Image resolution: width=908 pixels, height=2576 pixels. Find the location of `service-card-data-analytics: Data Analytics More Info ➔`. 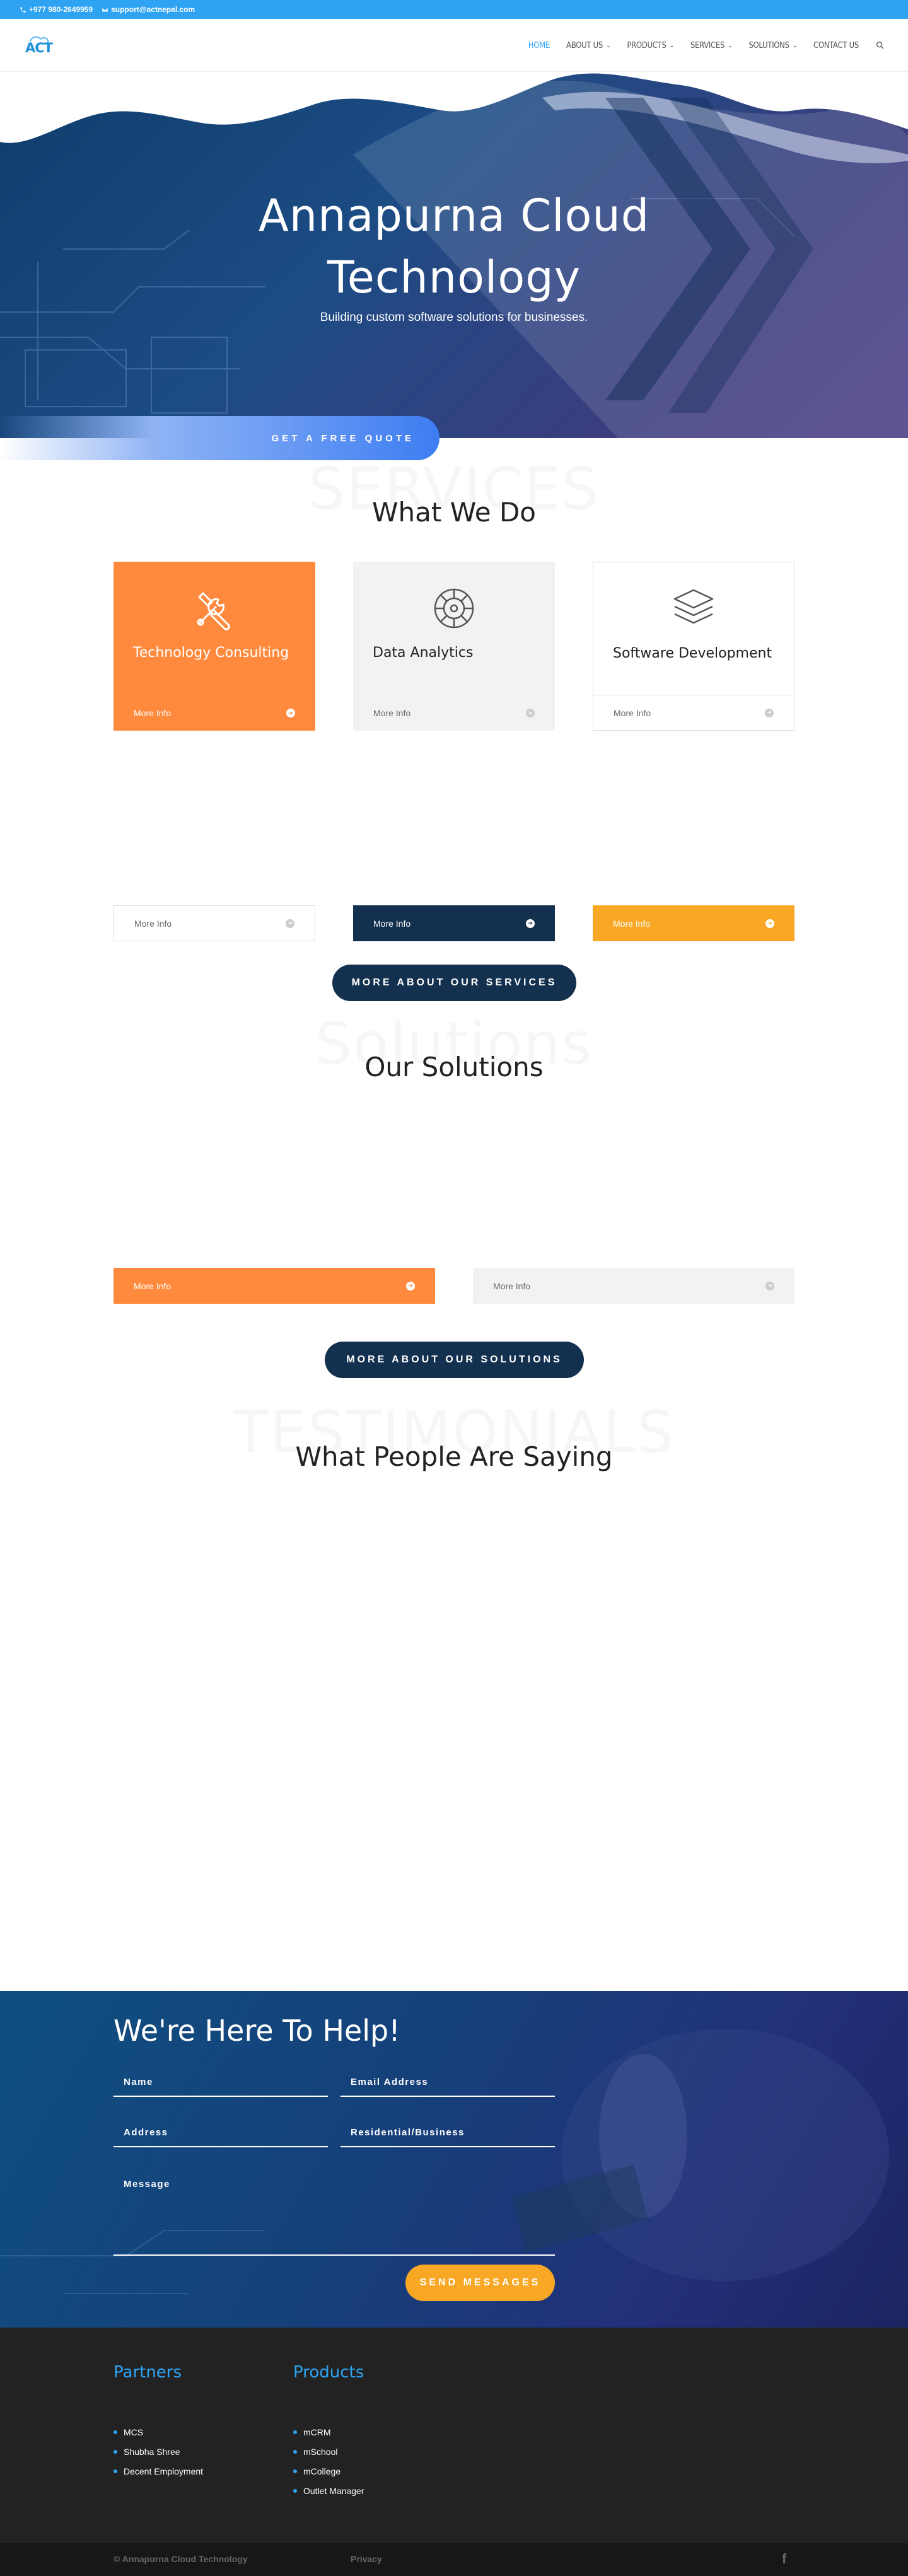

service-card-data-analytics: Data Analytics More Info ➔ is located at coordinates (454, 646).